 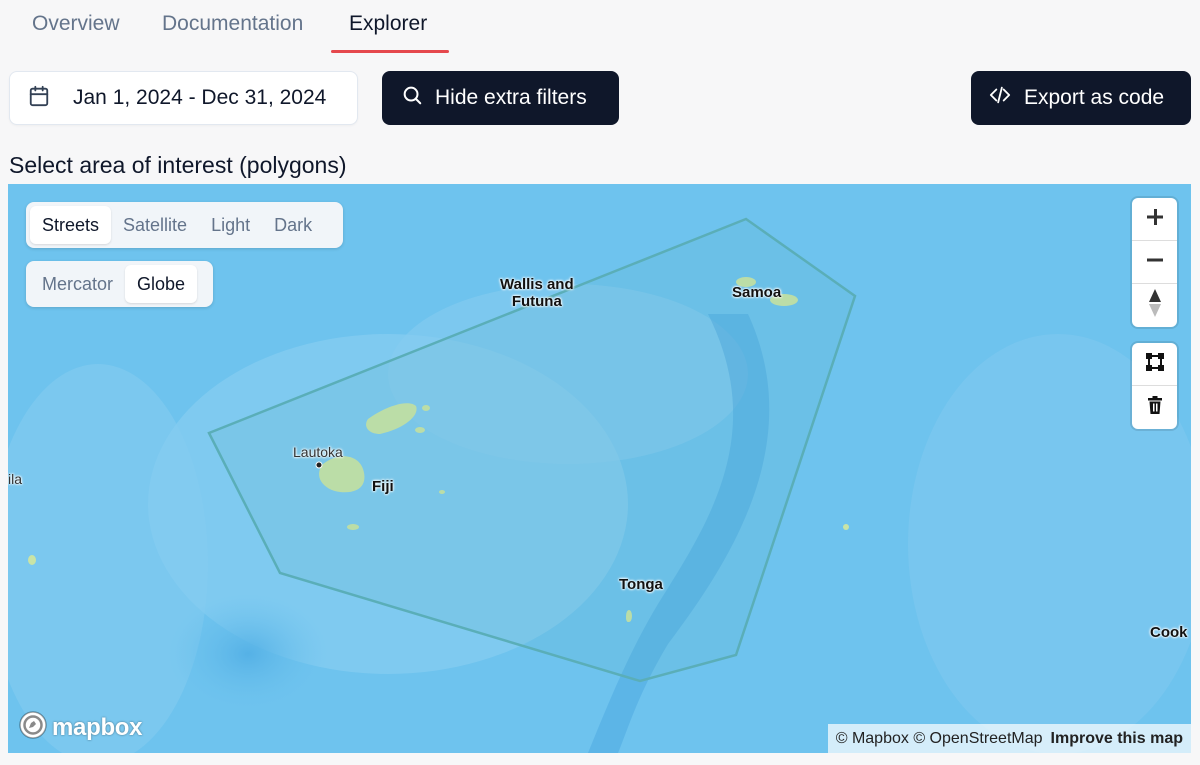 What do you see at coordinates (939, 739) in the screenshot?
I see `attribution-text: © Mapbox © OpenStreetMap` at bounding box center [939, 739].